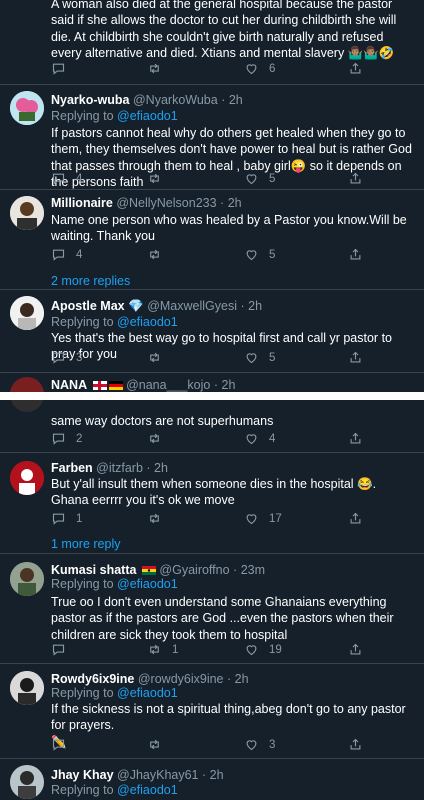 This screenshot has height=800, width=424. What do you see at coordinates (272, 68) in the screenshot?
I see `like-count: 6` at bounding box center [272, 68].